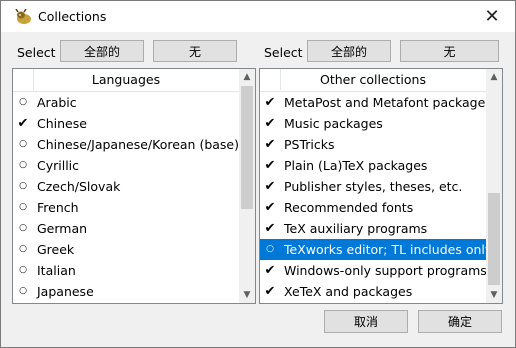 Image resolution: width=516 pixels, height=348 pixels. I want to click on list-item-label: Windows-only support programs, so click(385, 270).